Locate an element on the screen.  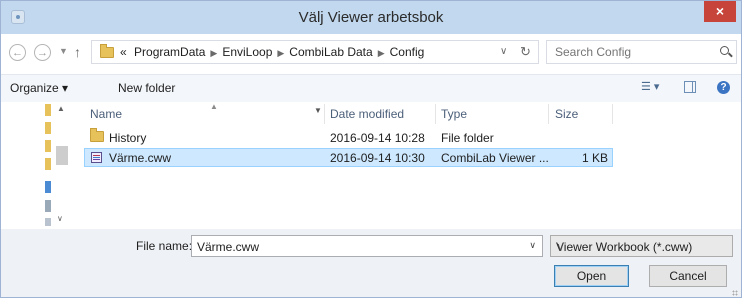
libraries-icon is located at coordinates (48, 187).